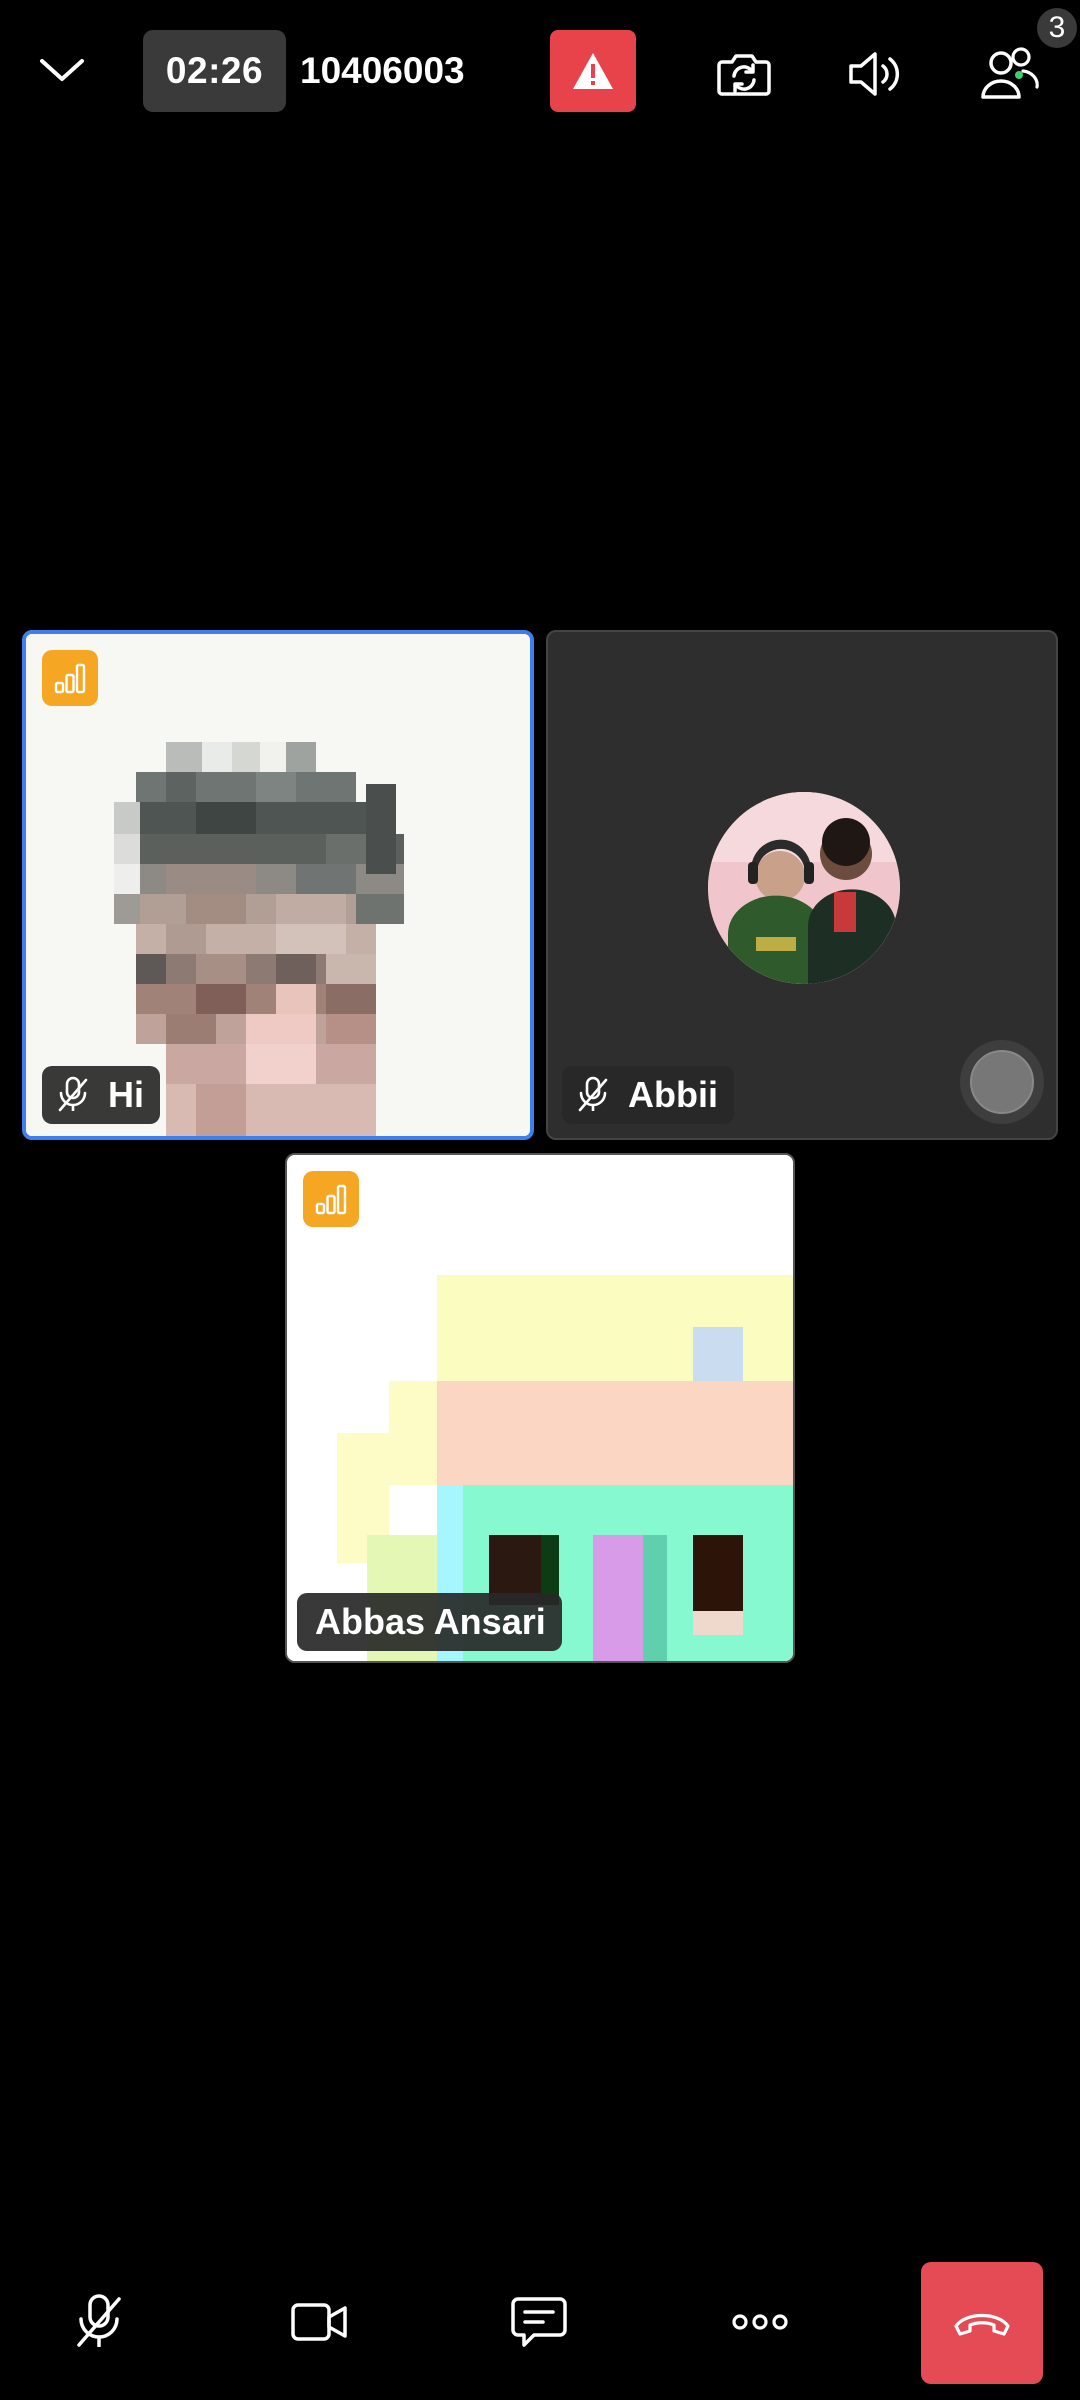 The height and width of the screenshot is (2400, 1080). I want to click on more-options-button, so click(760, 2322).